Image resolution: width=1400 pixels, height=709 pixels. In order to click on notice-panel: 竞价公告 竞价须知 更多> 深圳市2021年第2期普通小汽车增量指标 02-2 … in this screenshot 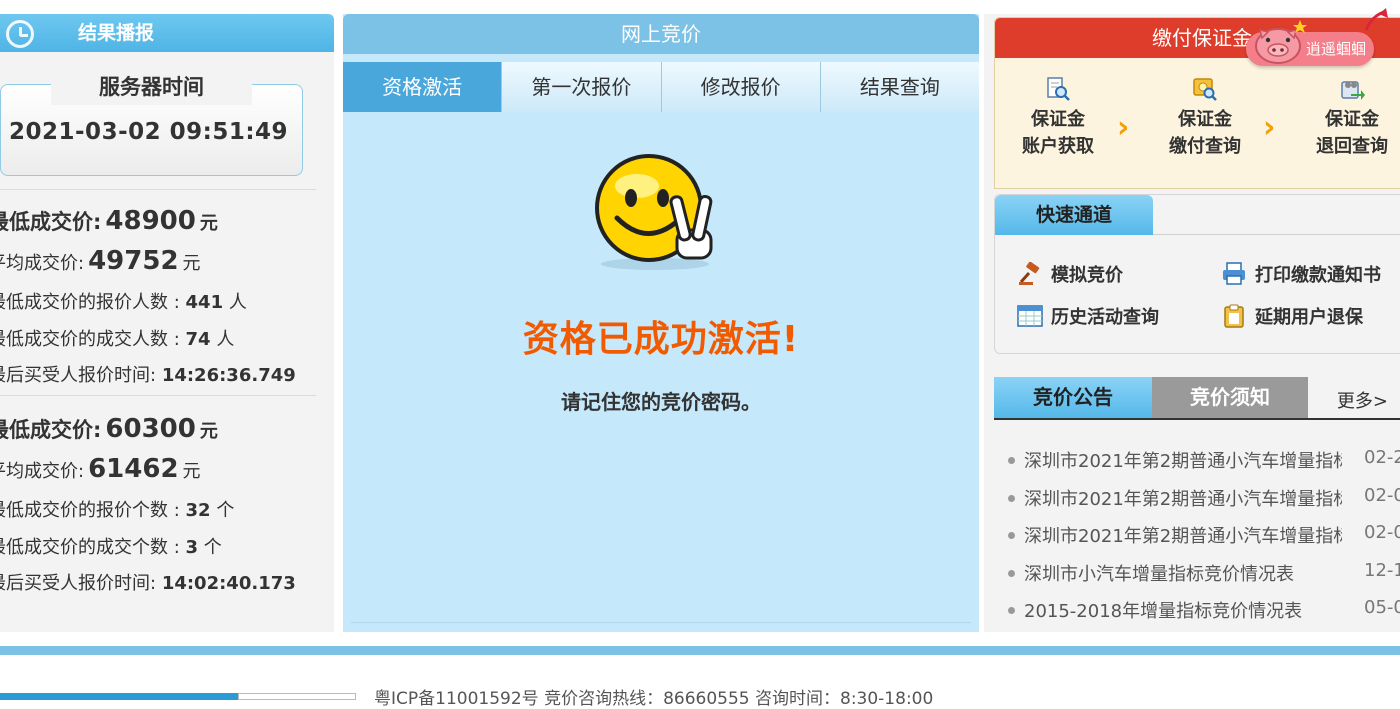, I will do `click(1197, 504)`.